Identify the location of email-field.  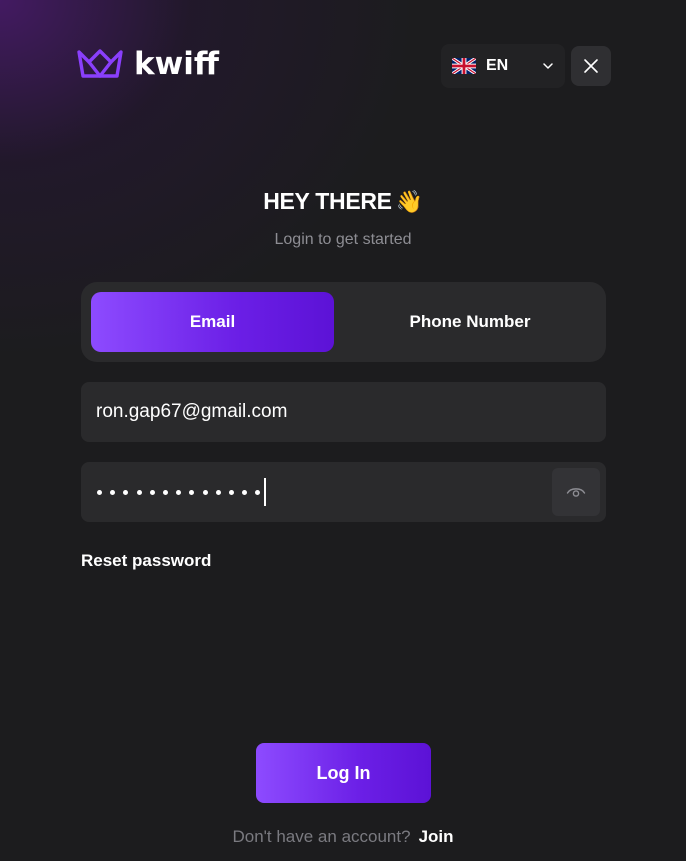
(343, 412).